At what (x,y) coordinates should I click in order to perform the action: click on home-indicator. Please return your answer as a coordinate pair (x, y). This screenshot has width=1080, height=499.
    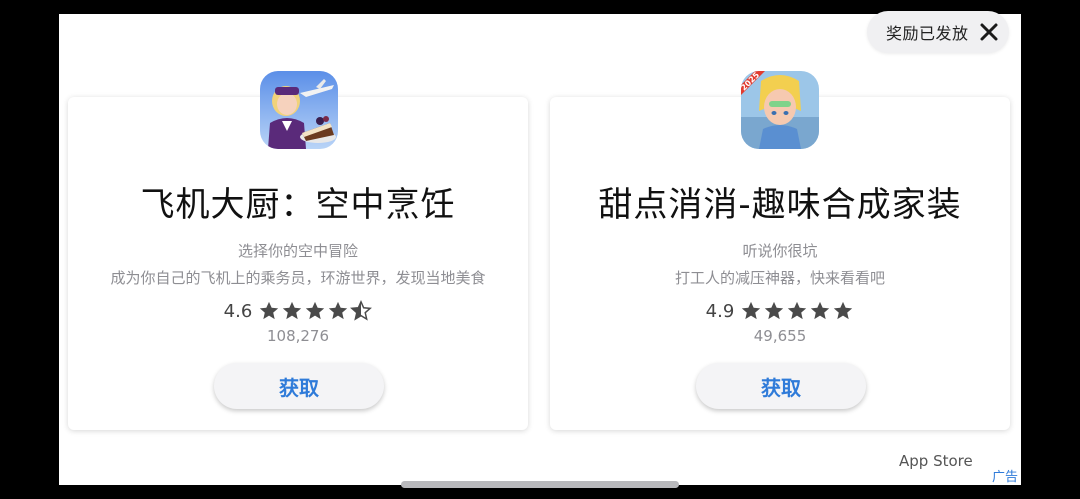
    Looking at the image, I should click on (540, 484).